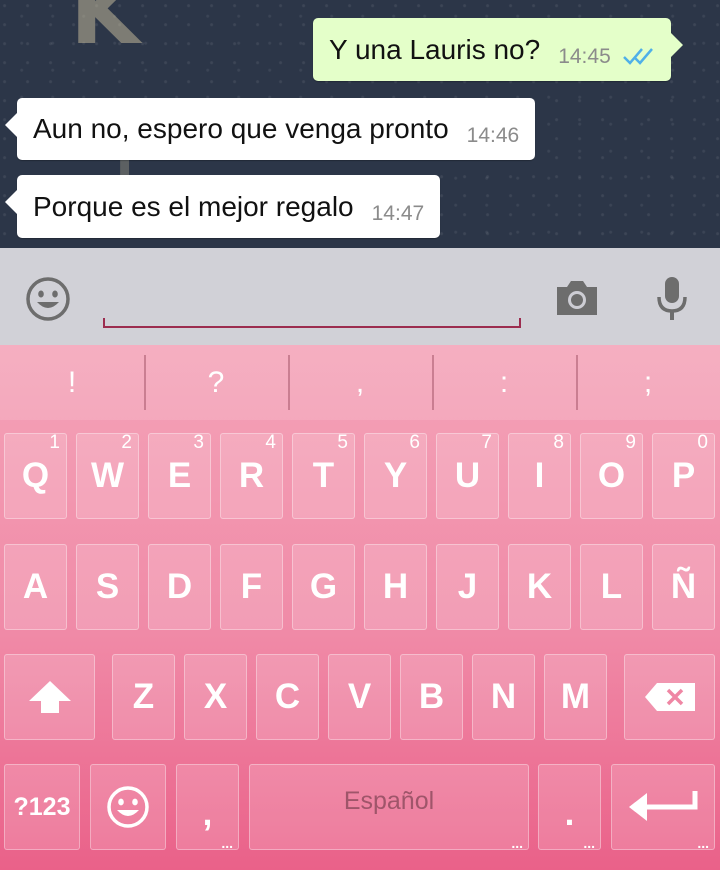 Image resolution: width=720 pixels, height=870 pixels. Describe the element at coordinates (216, 382) in the screenshot. I see `suggestion-item: ?` at that location.